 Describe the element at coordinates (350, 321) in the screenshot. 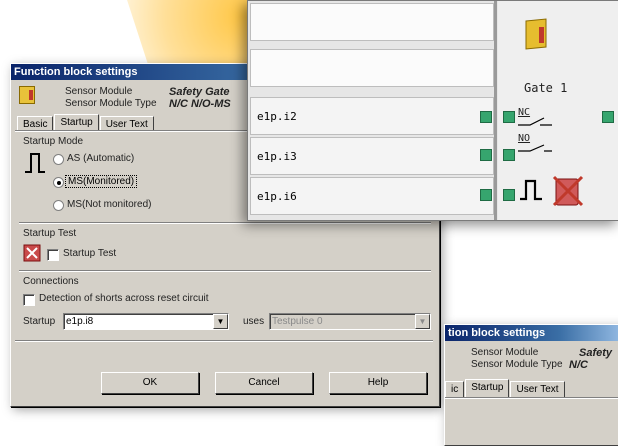

I see `uses-select: Testpulse 0 ▼` at that location.